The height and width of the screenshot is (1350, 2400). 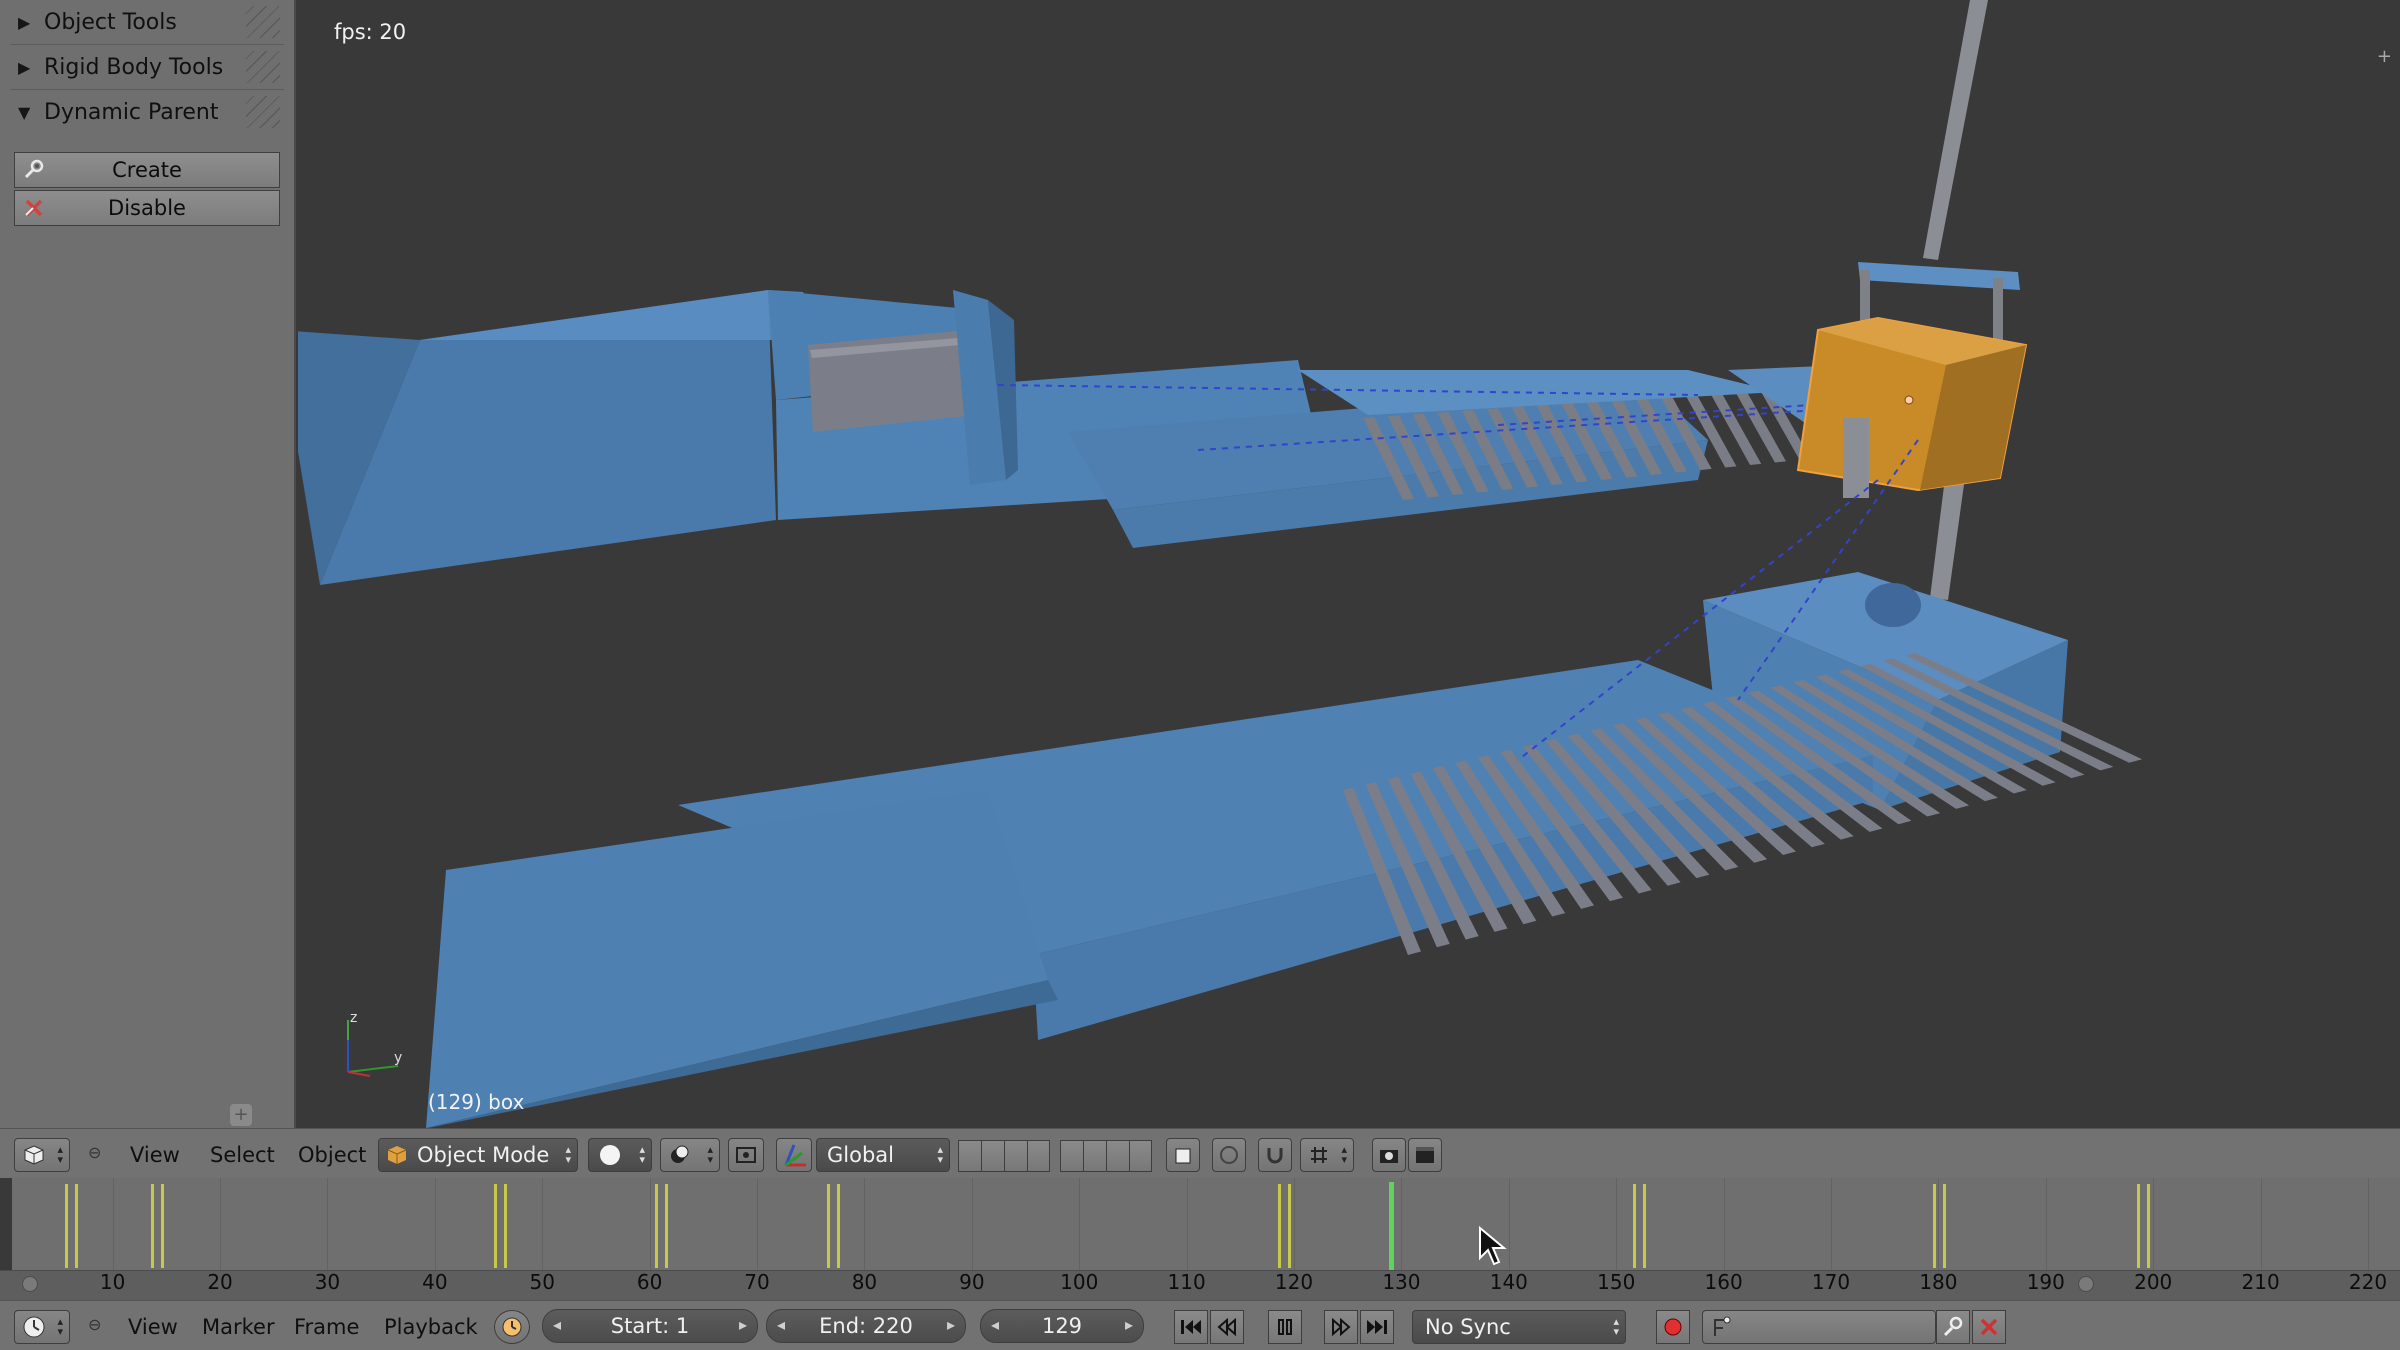 What do you see at coordinates (1953, 1327) in the screenshot?
I see `insert-keyframe-button` at bounding box center [1953, 1327].